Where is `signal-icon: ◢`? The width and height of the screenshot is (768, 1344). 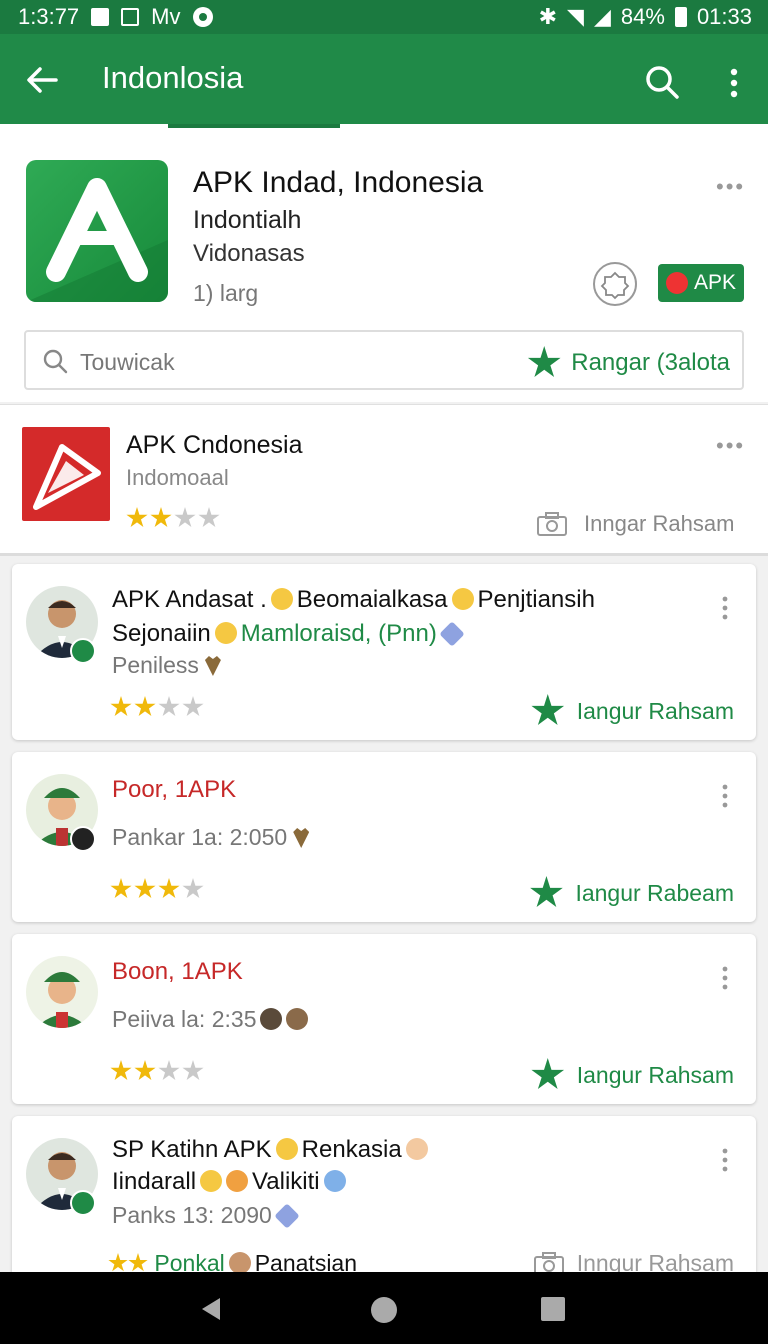
signal-icon: ◢ is located at coordinates (602, 16).